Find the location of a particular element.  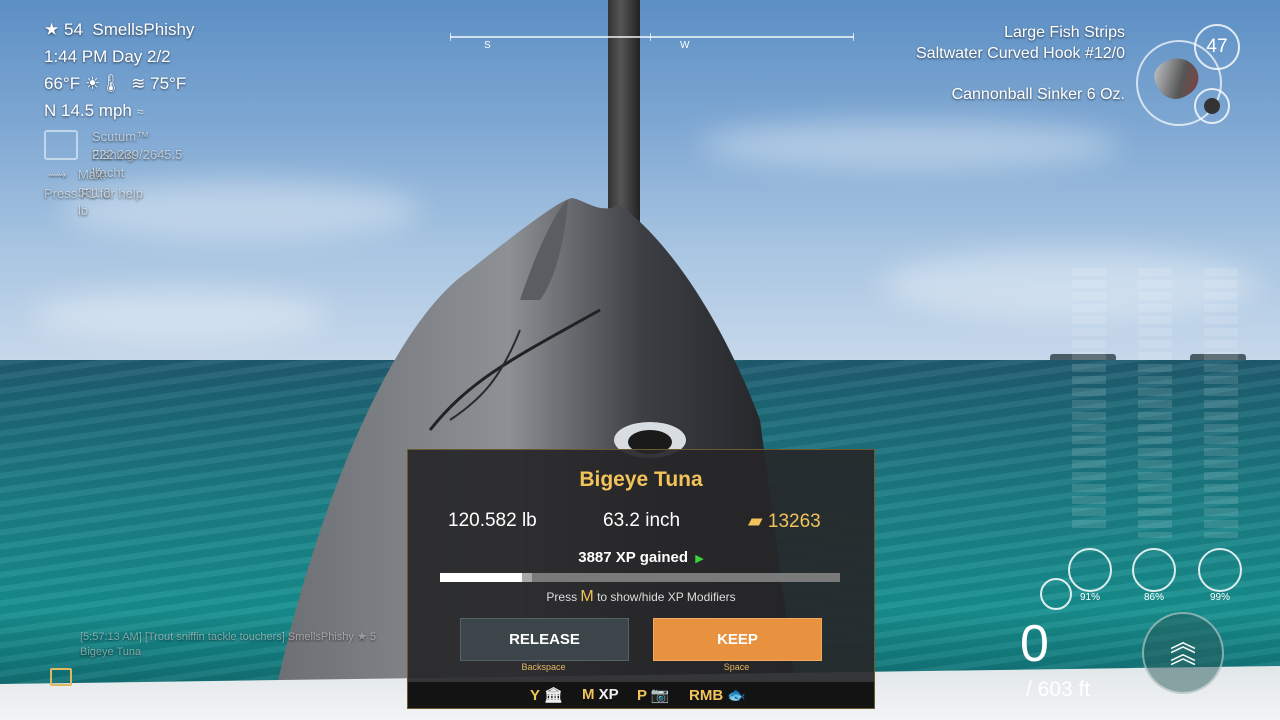

sinker-ring is located at coordinates (1212, 106).